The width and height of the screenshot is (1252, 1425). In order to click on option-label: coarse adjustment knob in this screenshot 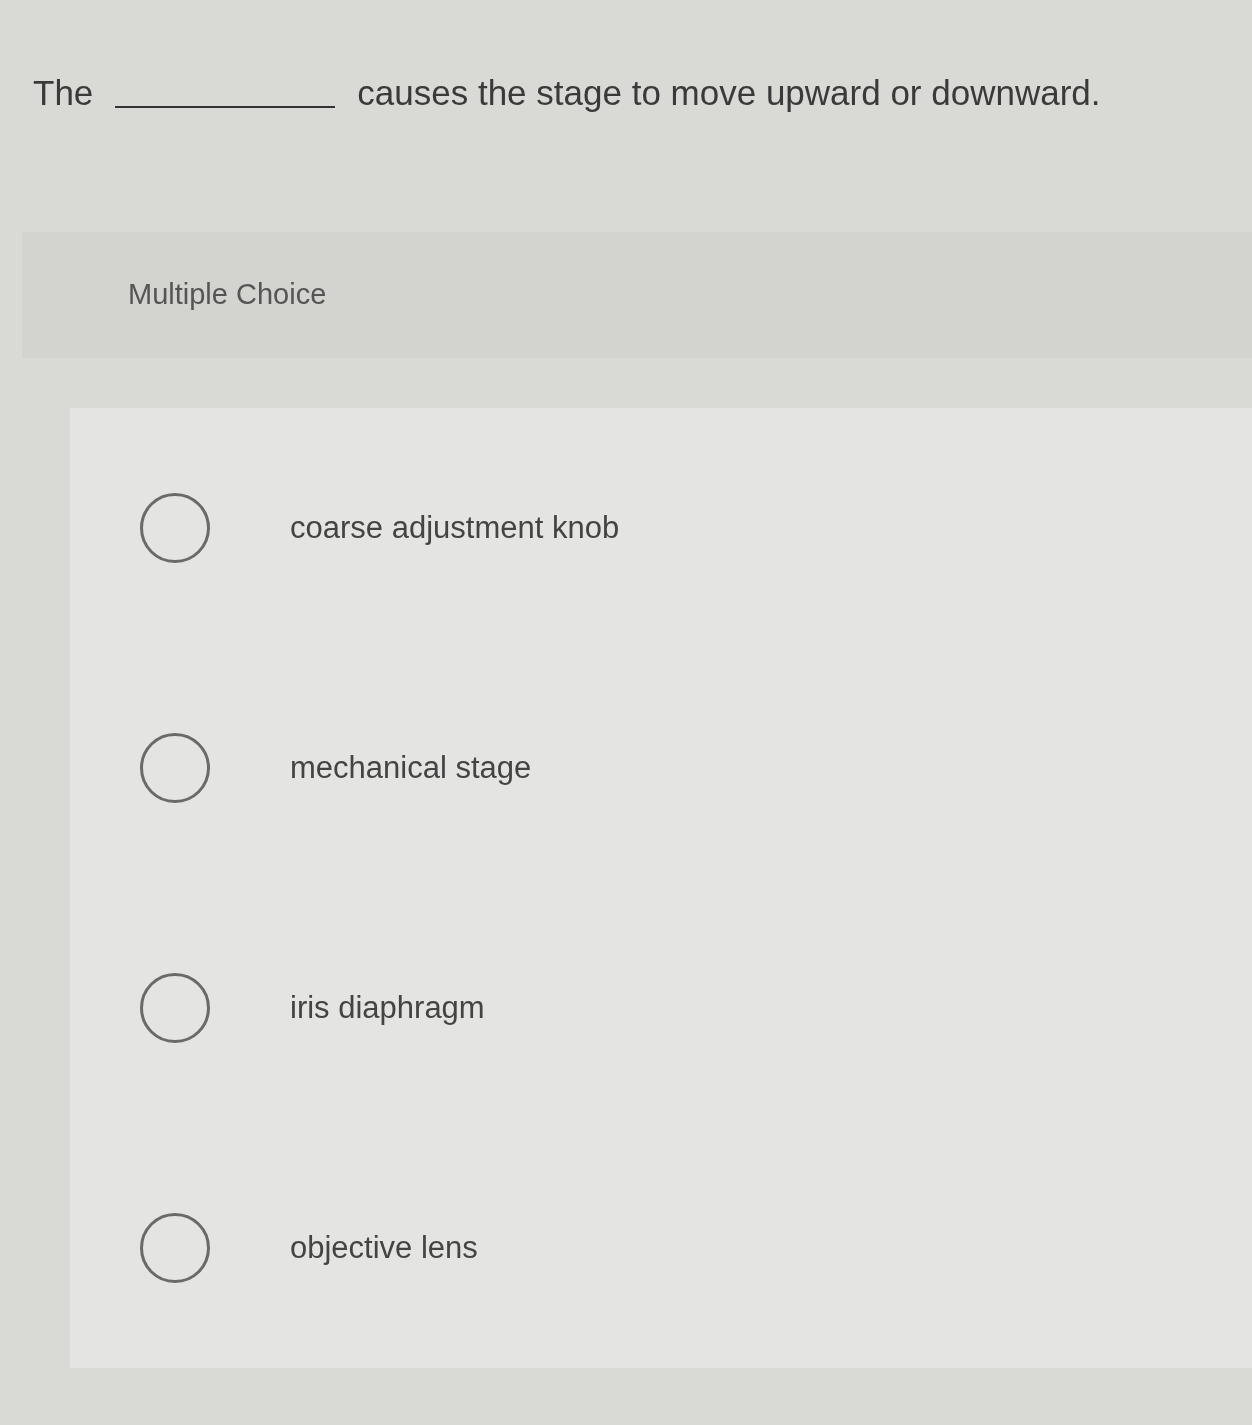, I will do `click(455, 528)`.